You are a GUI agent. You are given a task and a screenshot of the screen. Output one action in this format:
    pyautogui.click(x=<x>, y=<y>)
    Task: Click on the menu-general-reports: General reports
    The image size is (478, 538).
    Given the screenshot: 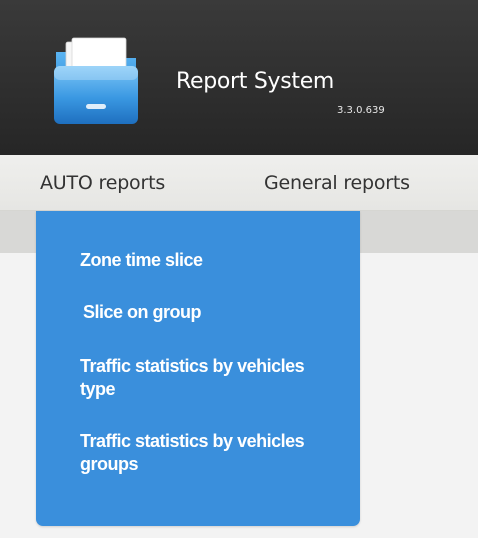 What is the action you would take?
    pyautogui.click(x=337, y=183)
    